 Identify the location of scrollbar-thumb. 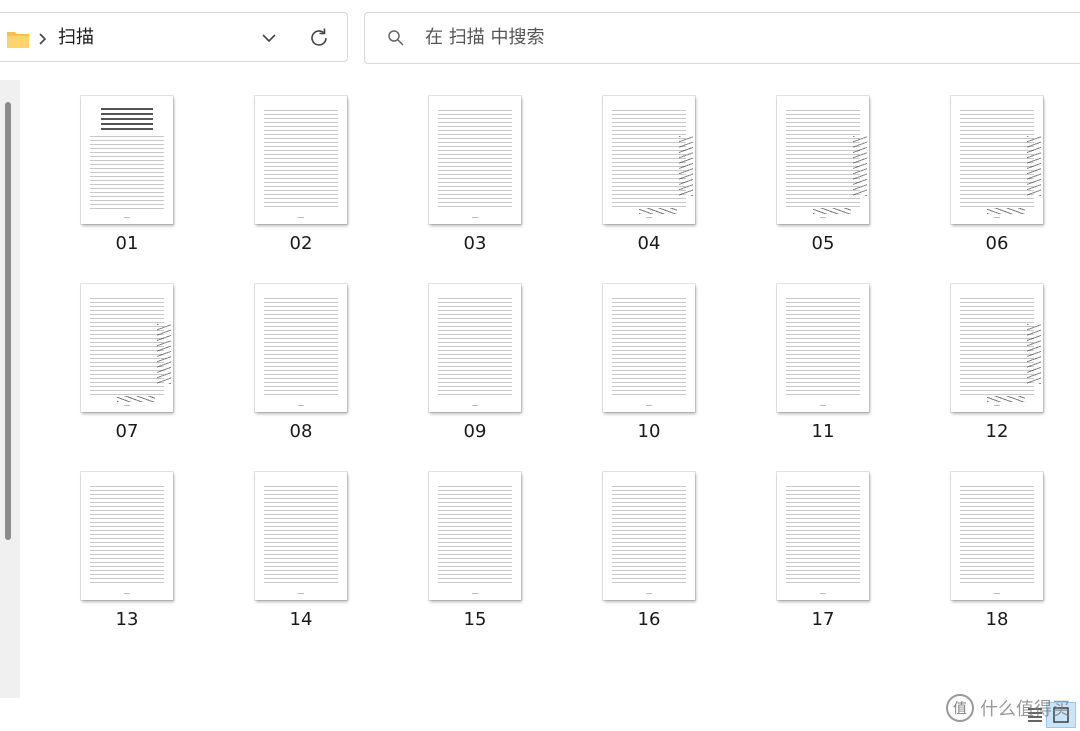
(8, 321).